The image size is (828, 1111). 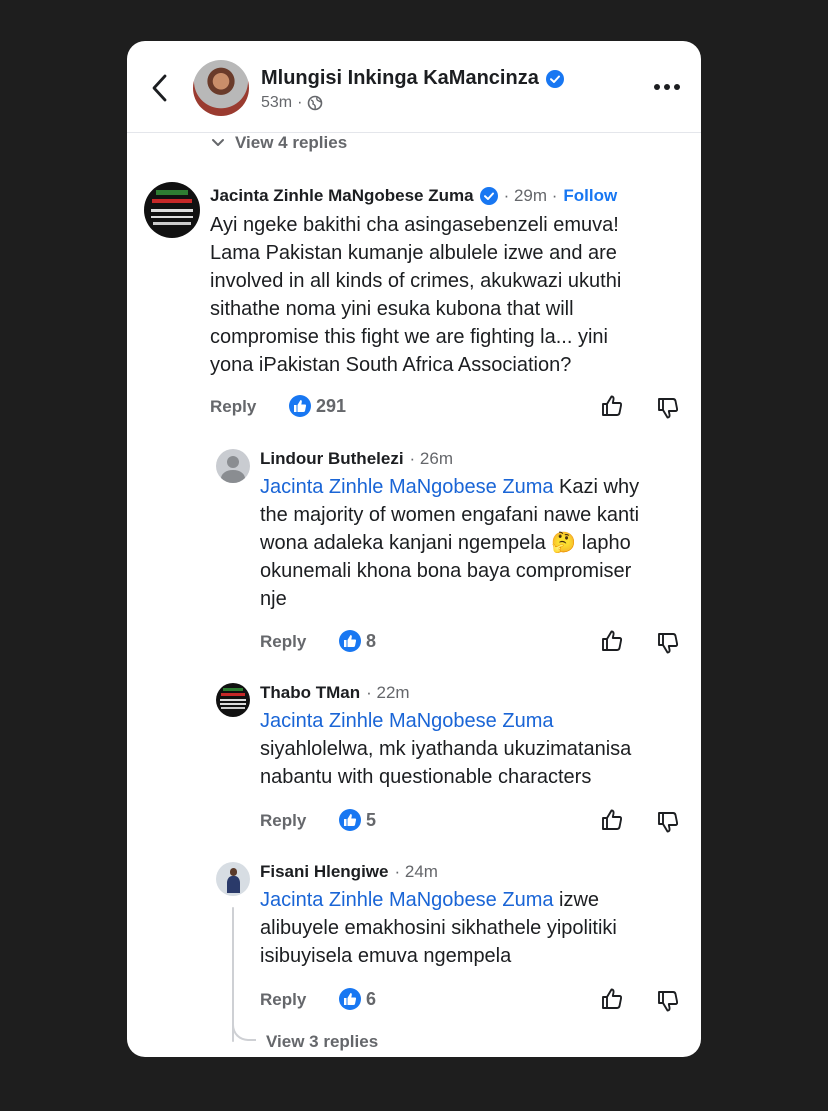 I want to click on view-replies-top: View 4 replies, so click(x=279, y=143).